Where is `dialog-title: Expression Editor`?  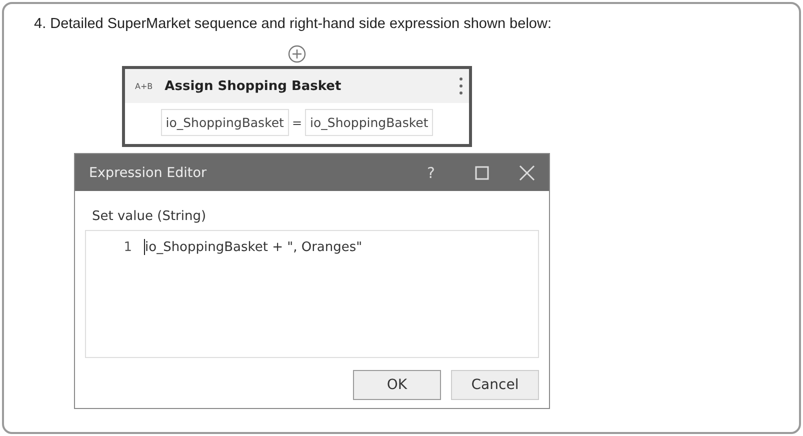 dialog-title: Expression Editor is located at coordinates (148, 172).